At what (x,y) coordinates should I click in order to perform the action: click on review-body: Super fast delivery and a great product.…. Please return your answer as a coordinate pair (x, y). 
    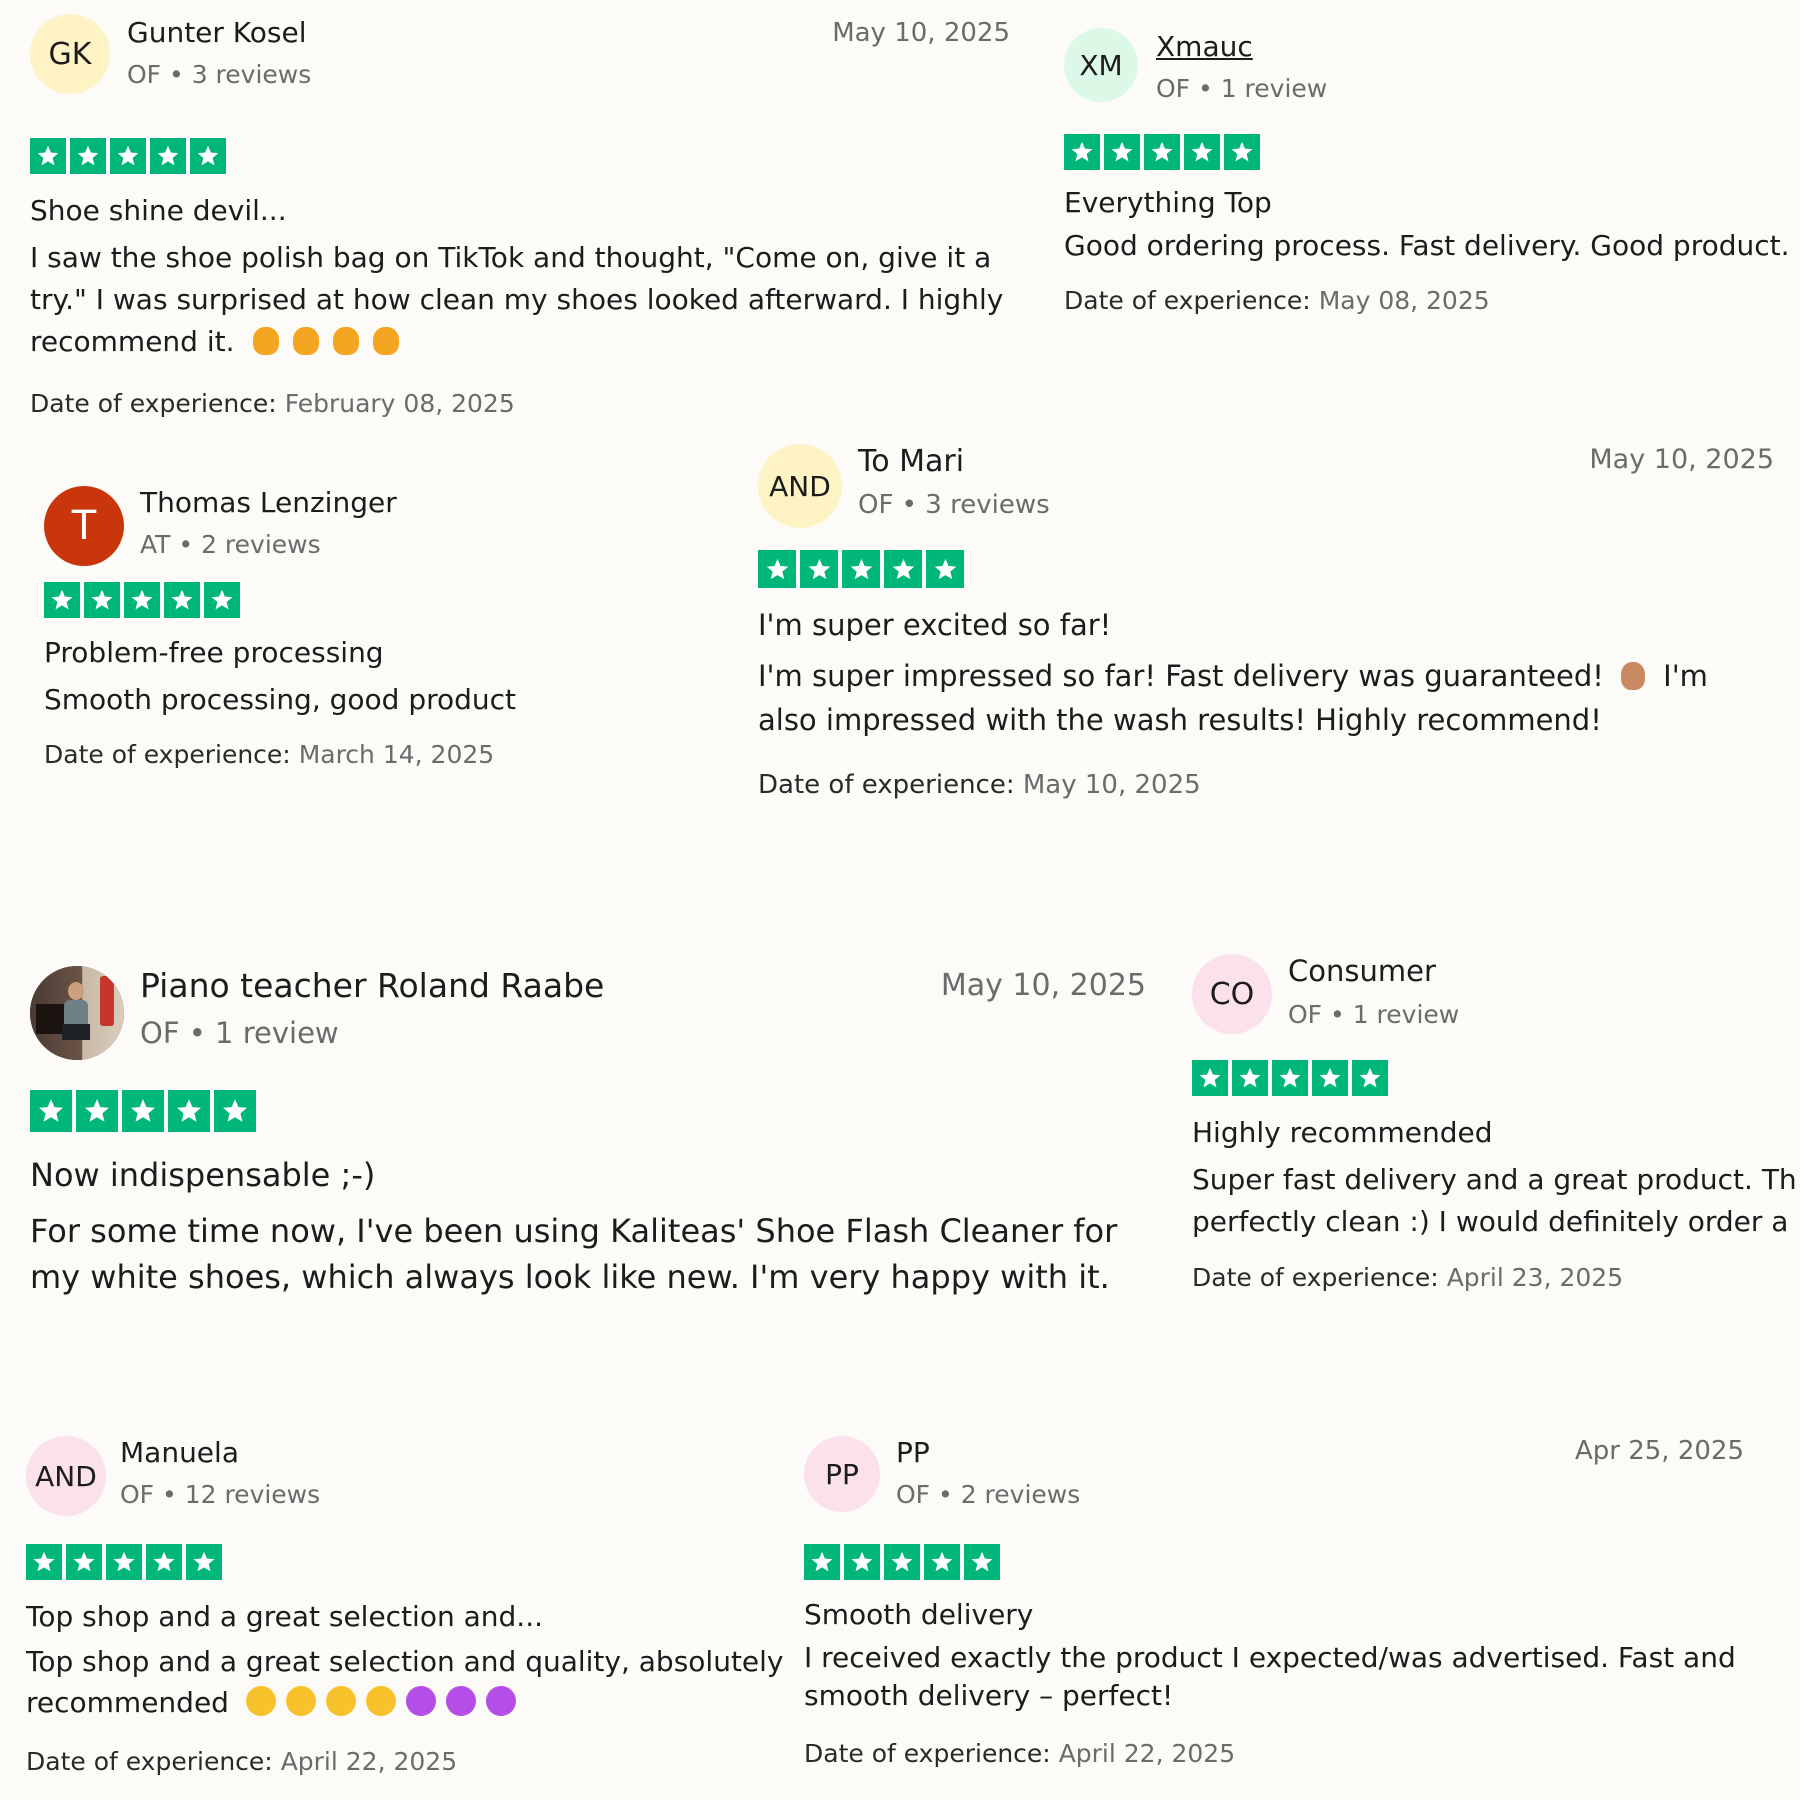
    Looking at the image, I should click on (1494, 1200).